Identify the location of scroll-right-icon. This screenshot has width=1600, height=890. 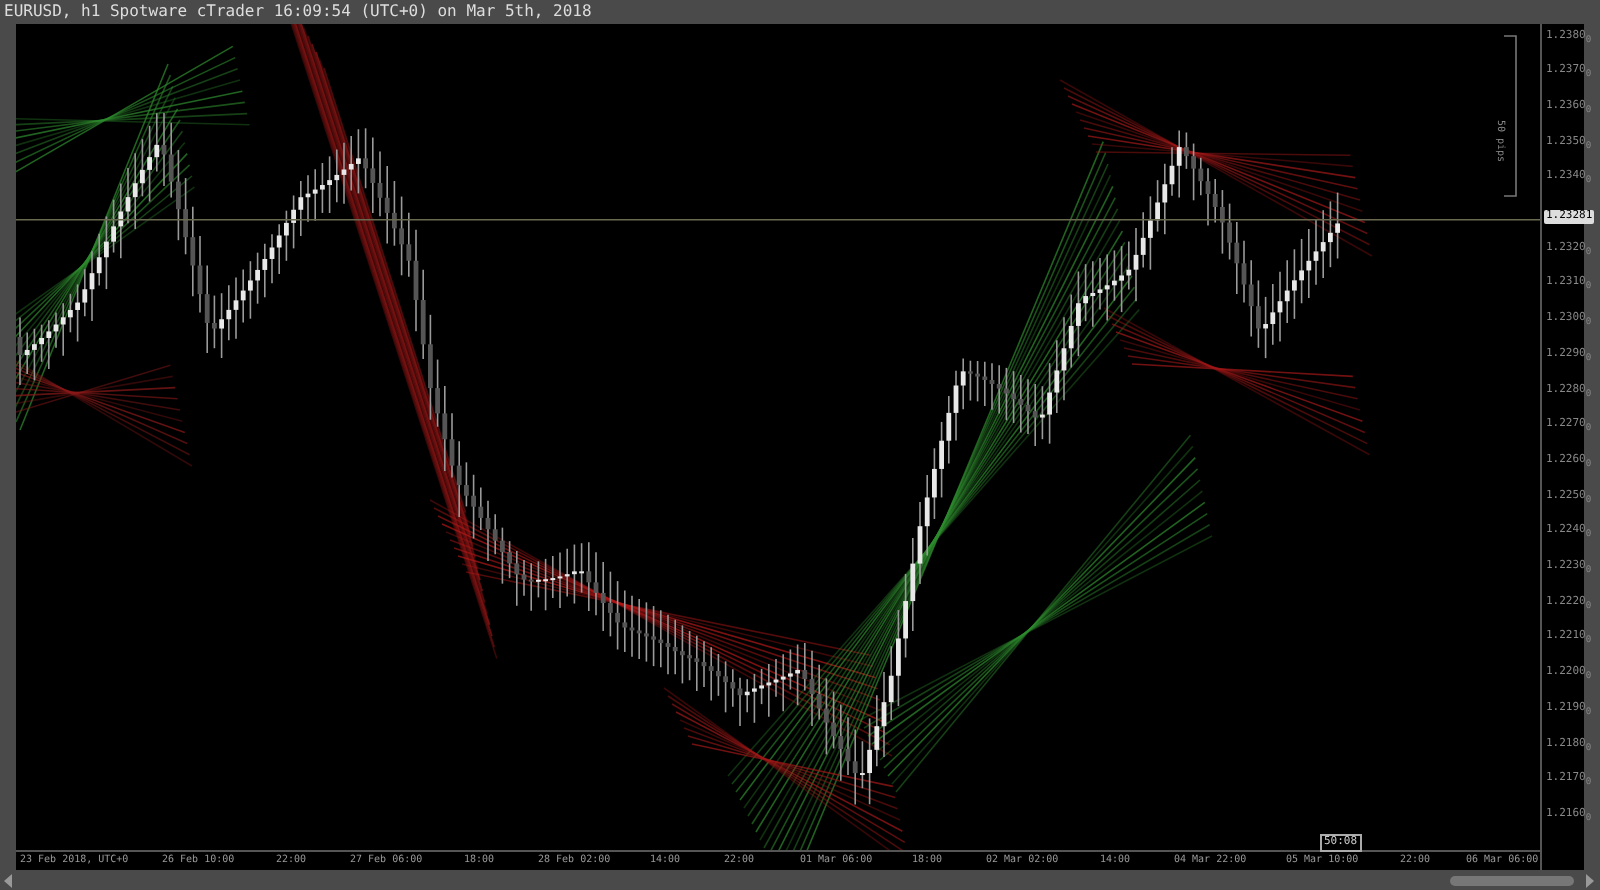
(1589, 881).